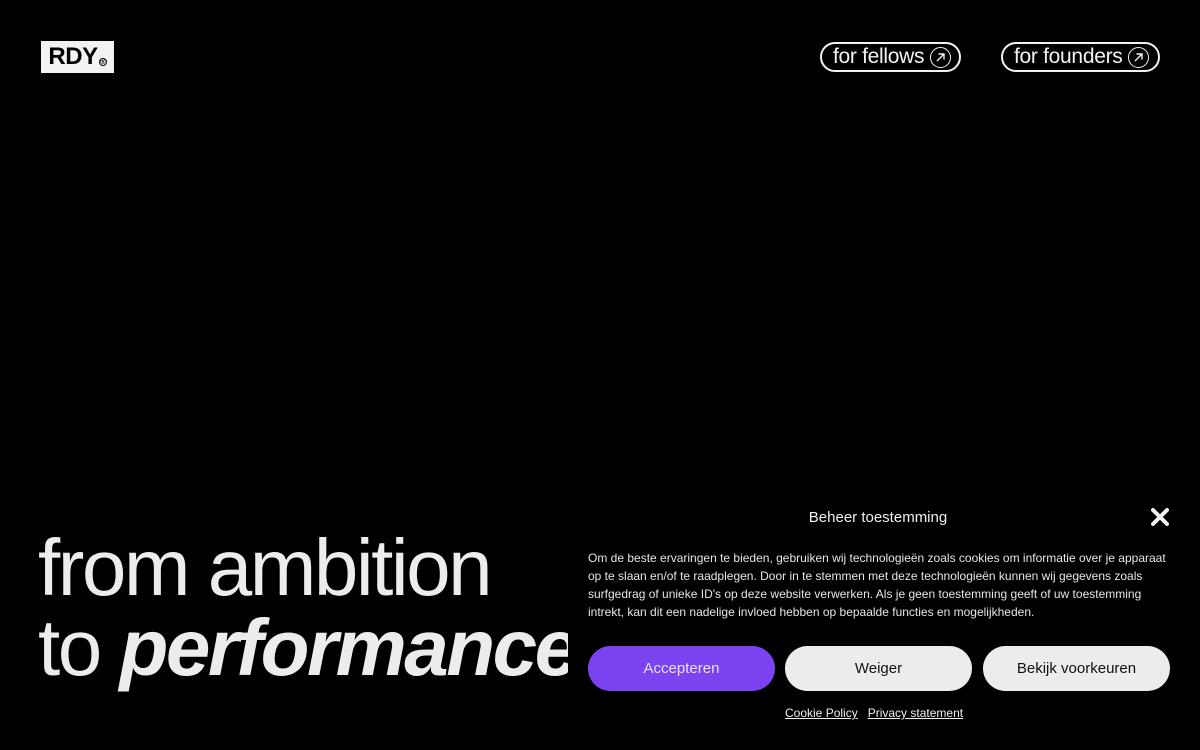 This screenshot has height=750, width=1200. I want to click on nav-for-fellows-label: for fellows, so click(879, 56).